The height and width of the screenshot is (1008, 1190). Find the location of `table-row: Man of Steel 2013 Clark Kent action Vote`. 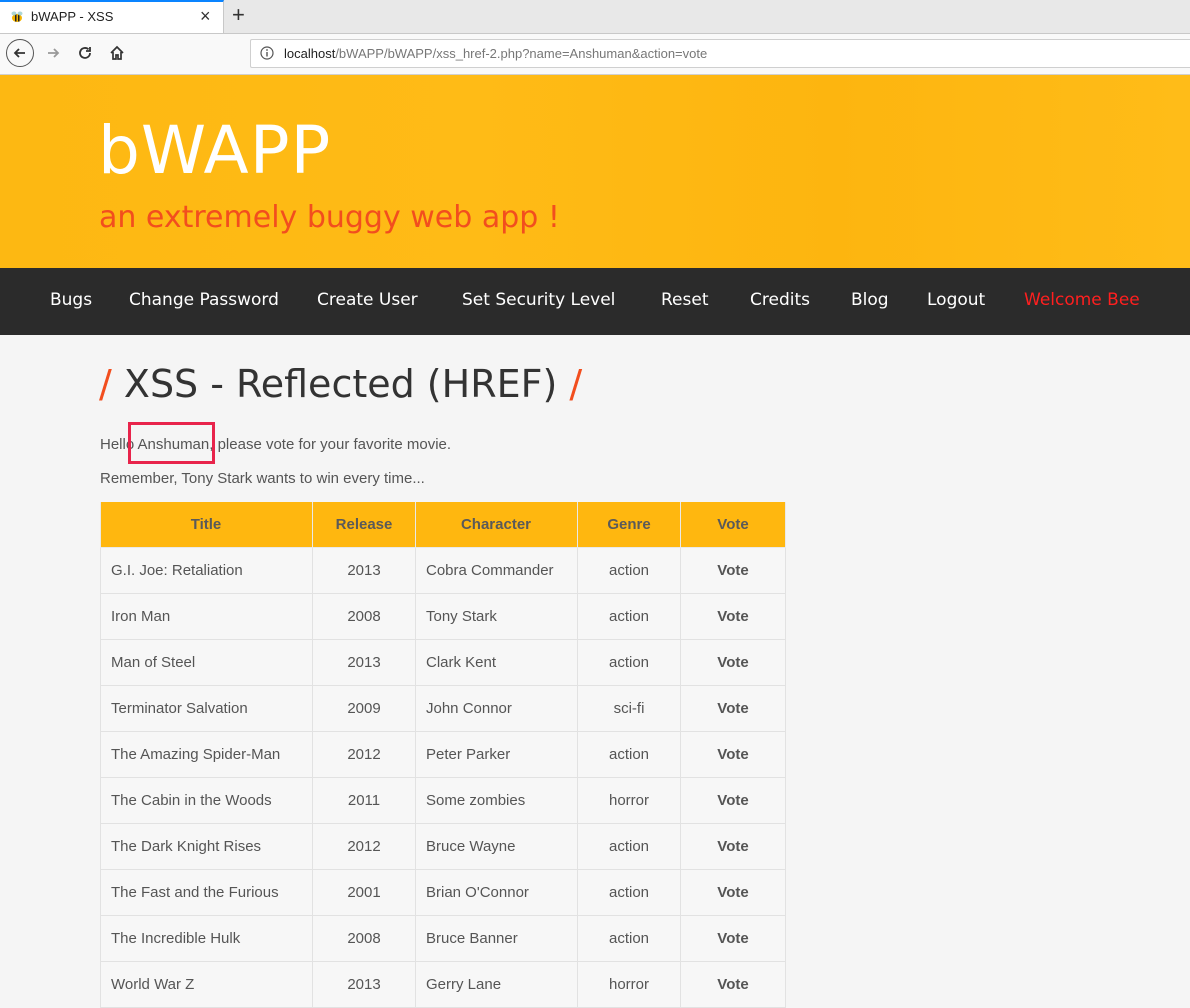

table-row: Man of Steel 2013 Clark Kent action Vote is located at coordinates (443, 662).